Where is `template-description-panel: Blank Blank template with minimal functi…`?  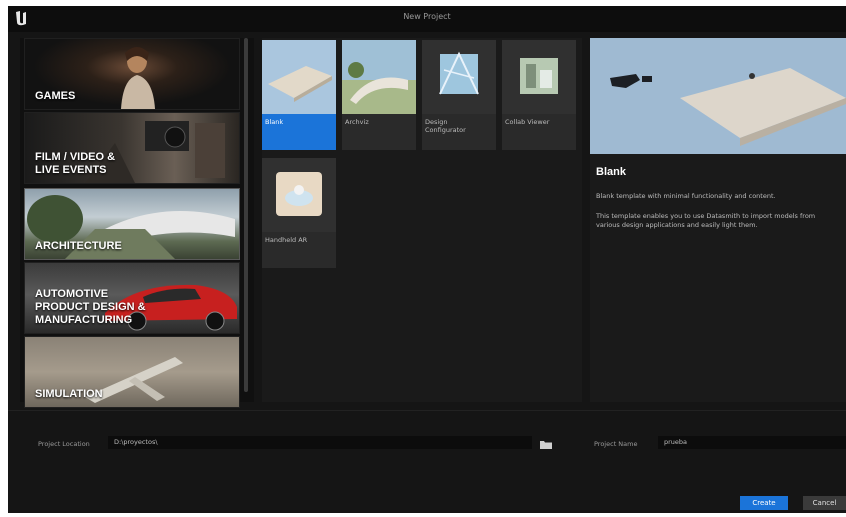
template-description-panel: Blank Blank template with minimal functi… is located at coordinates (718, 278).